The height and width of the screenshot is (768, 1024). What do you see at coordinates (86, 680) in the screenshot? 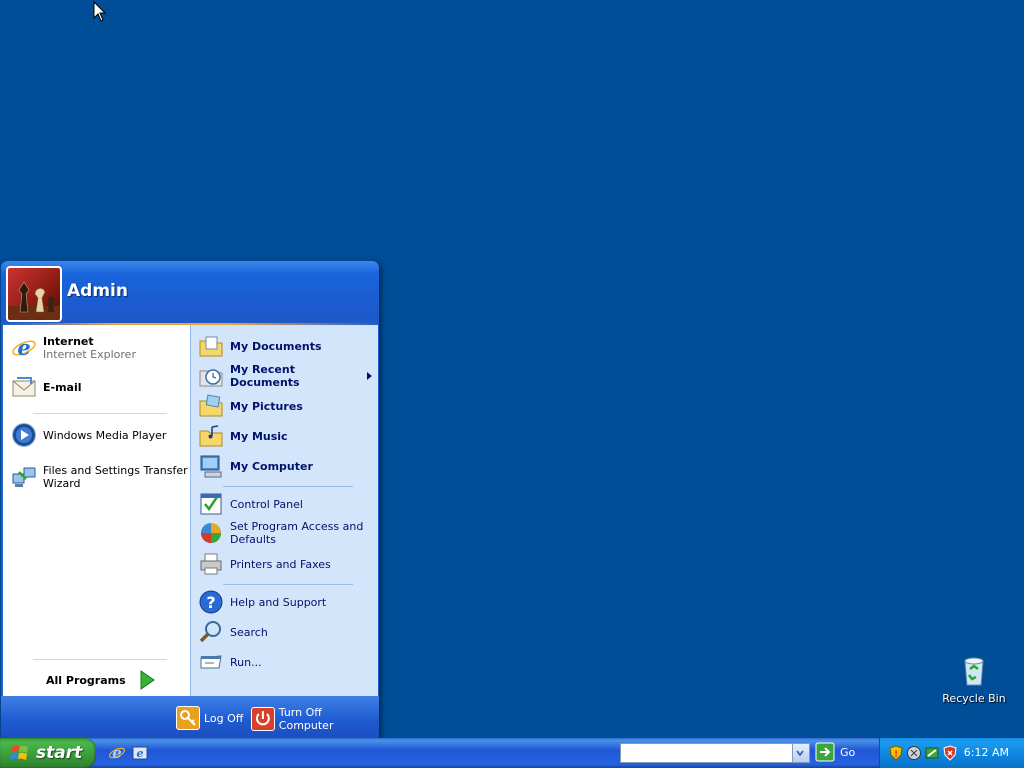
I see `all-programs-label: All Programs` at bounding box center [86, 680].